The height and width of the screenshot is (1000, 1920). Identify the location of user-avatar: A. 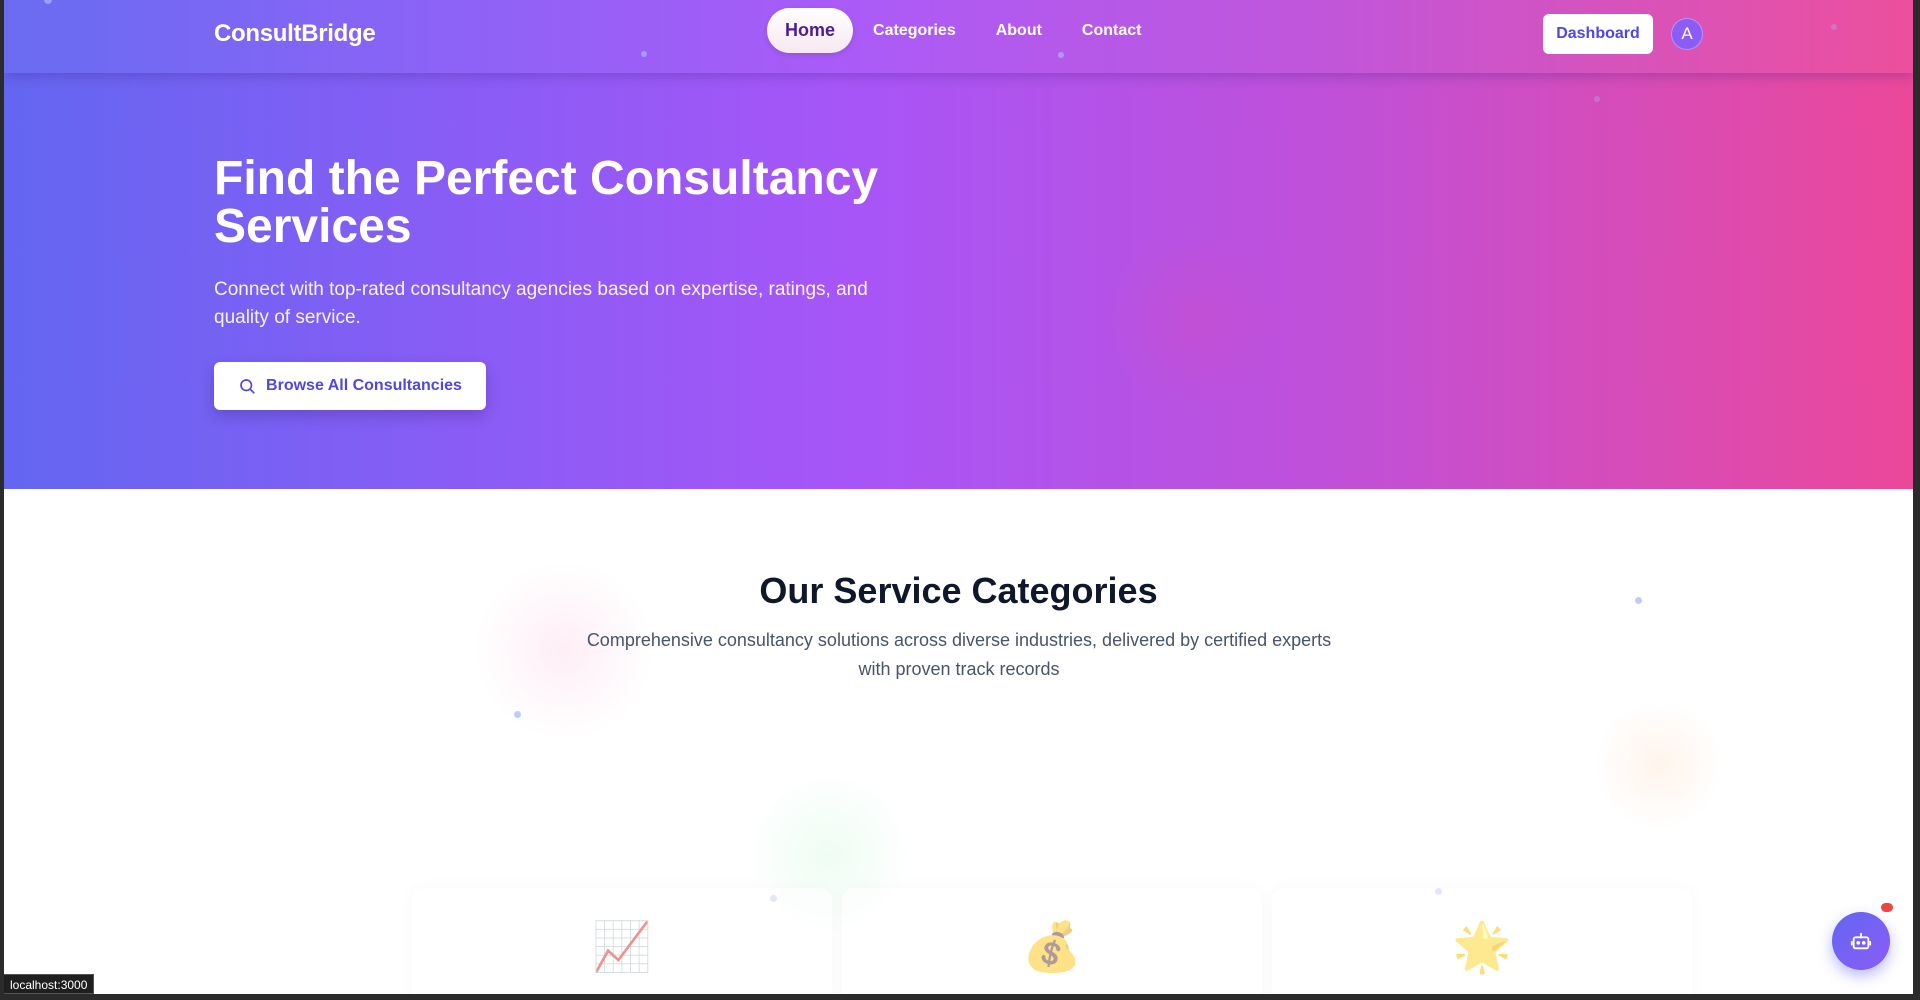
(1687, 34).